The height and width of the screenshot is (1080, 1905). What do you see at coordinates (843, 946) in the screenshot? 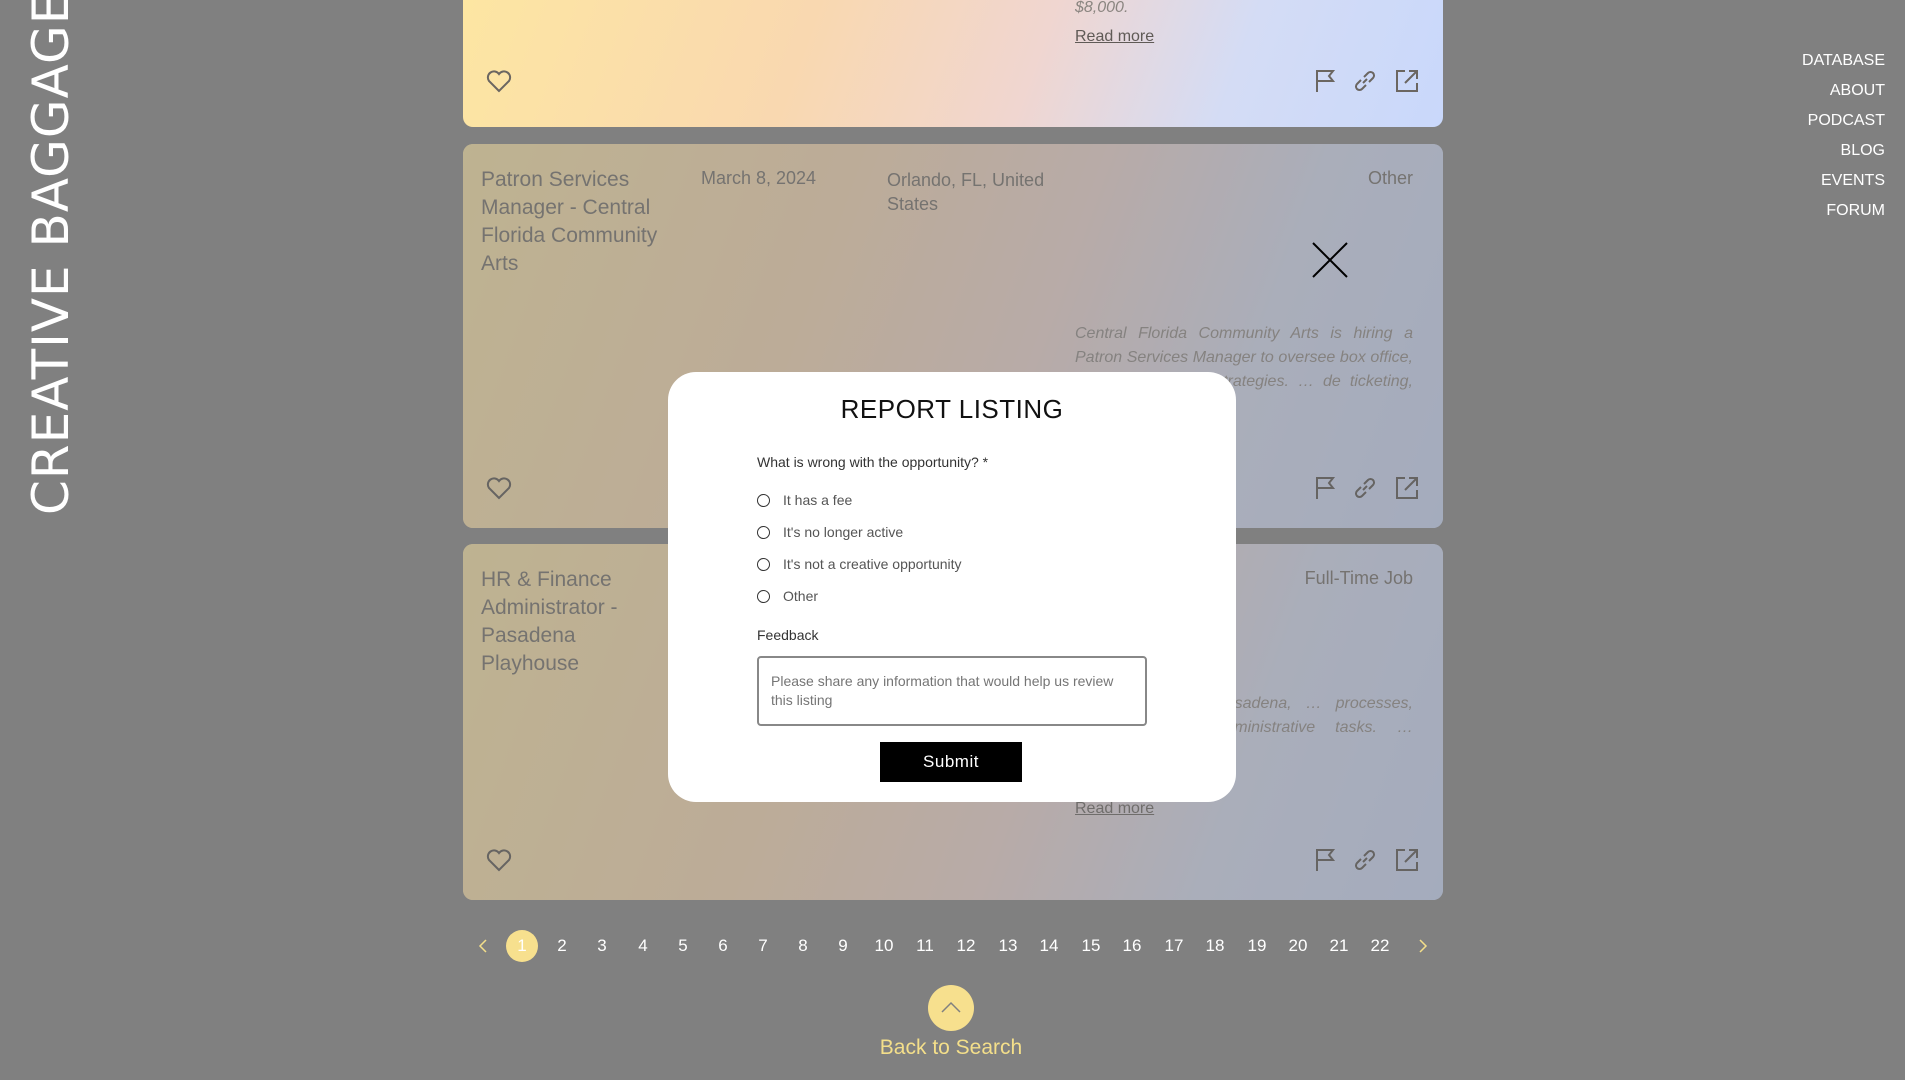
I see `page-9: 9` at bounding box center [843, 946].